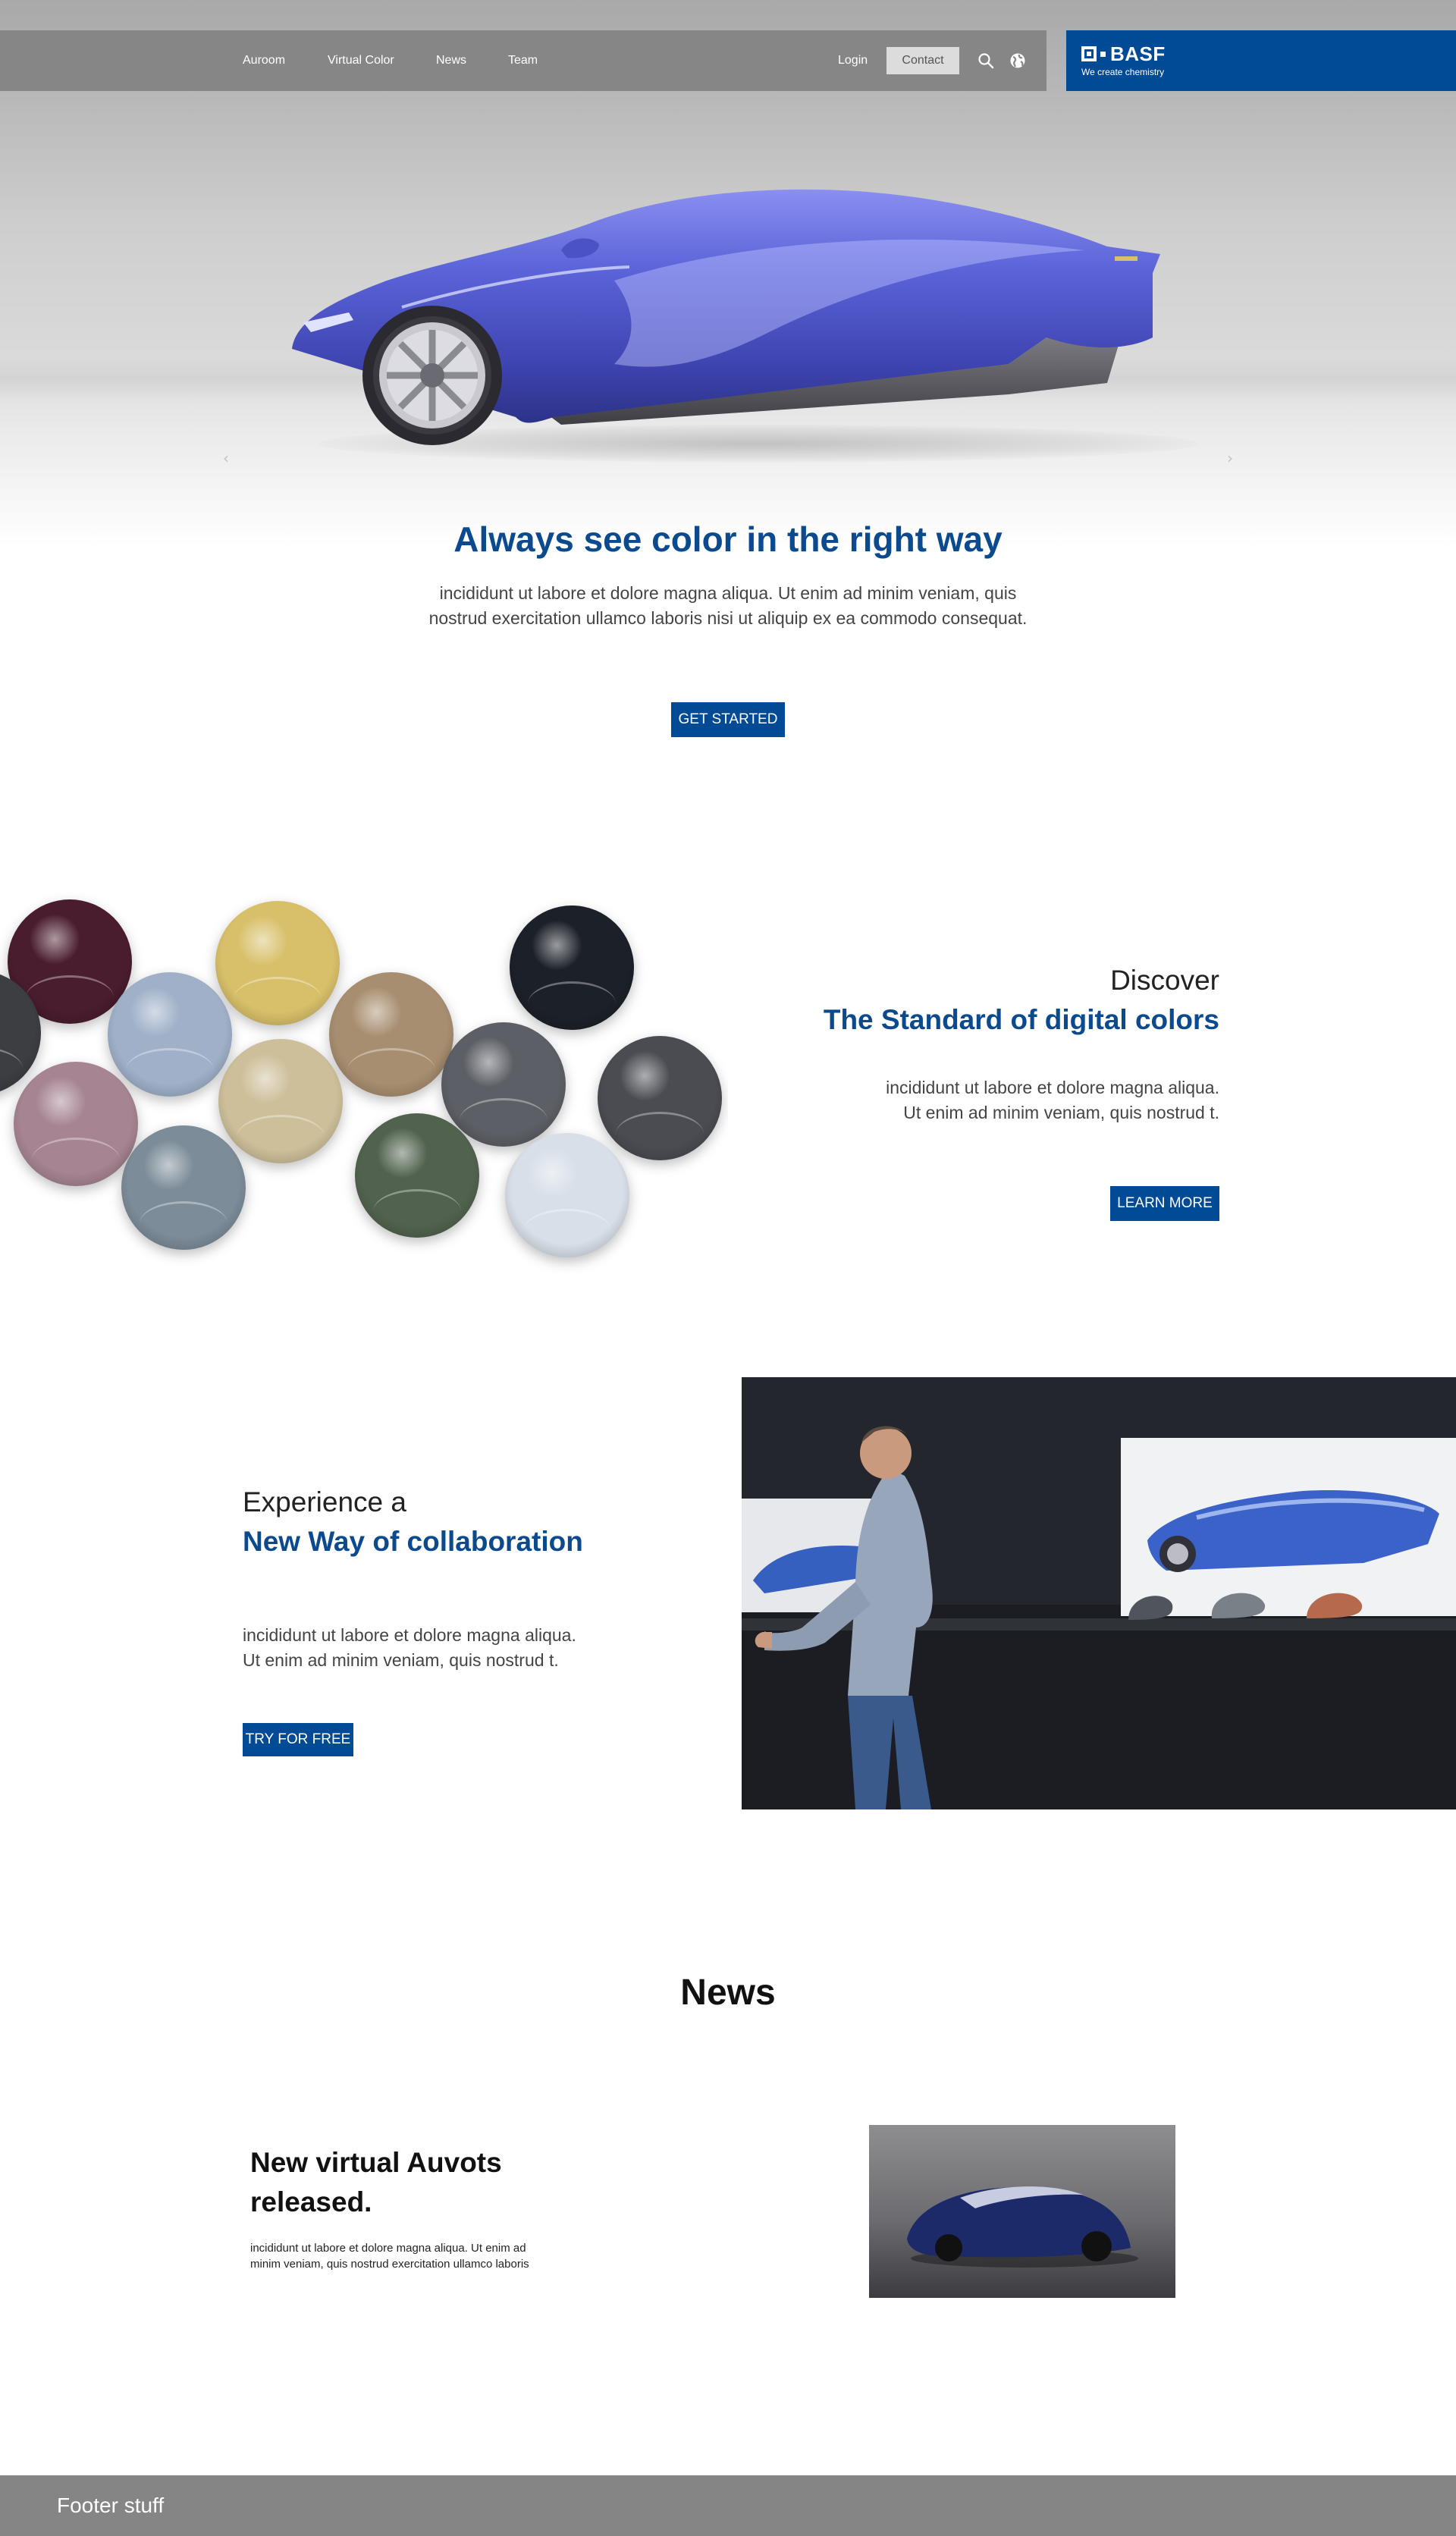 The image size is (1456, 2536). I want to click on basf-logo-mark, so click(1089, 53).